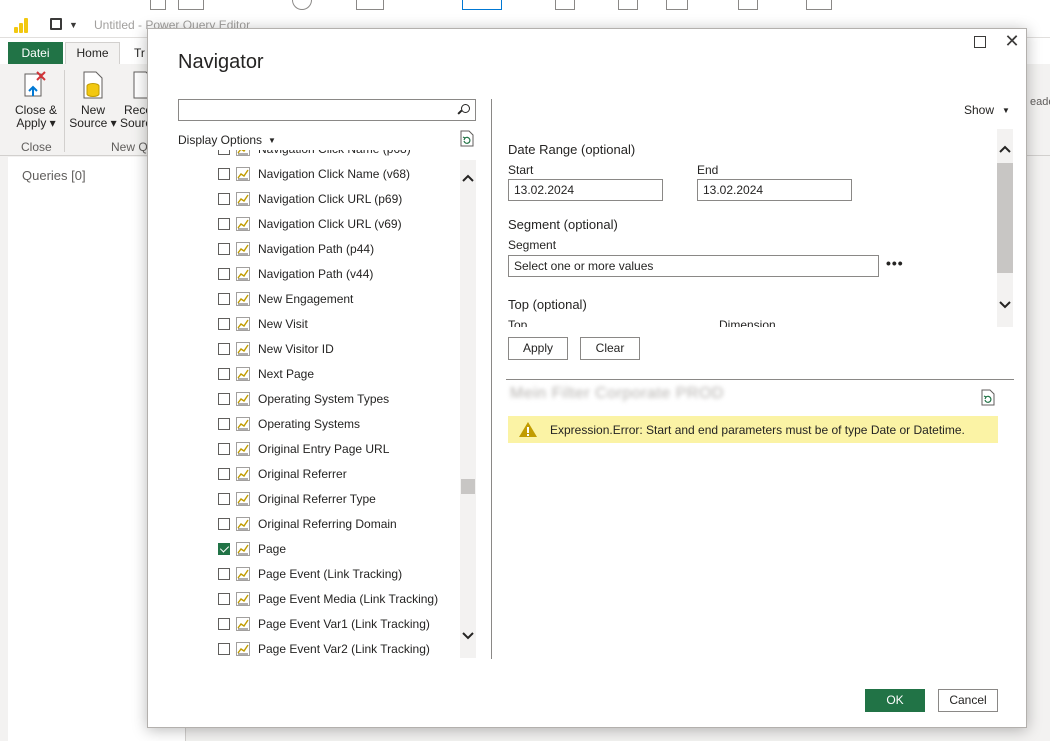  Describe the element at coordinates (895, 700) in the screenshot. I see `ok-button: OK` at that location.